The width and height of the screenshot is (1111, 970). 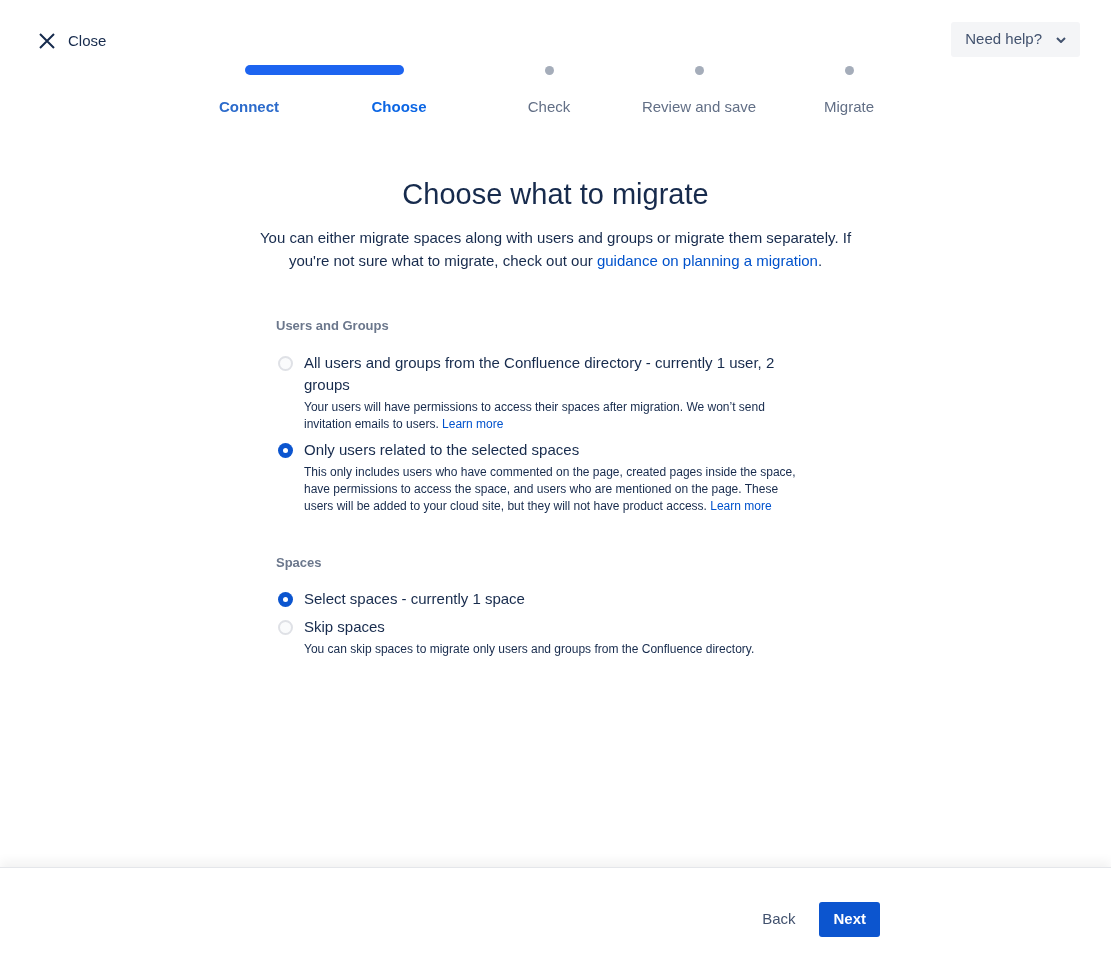 I want to click on help-button: Need help?, so click(x=1015, y=39).